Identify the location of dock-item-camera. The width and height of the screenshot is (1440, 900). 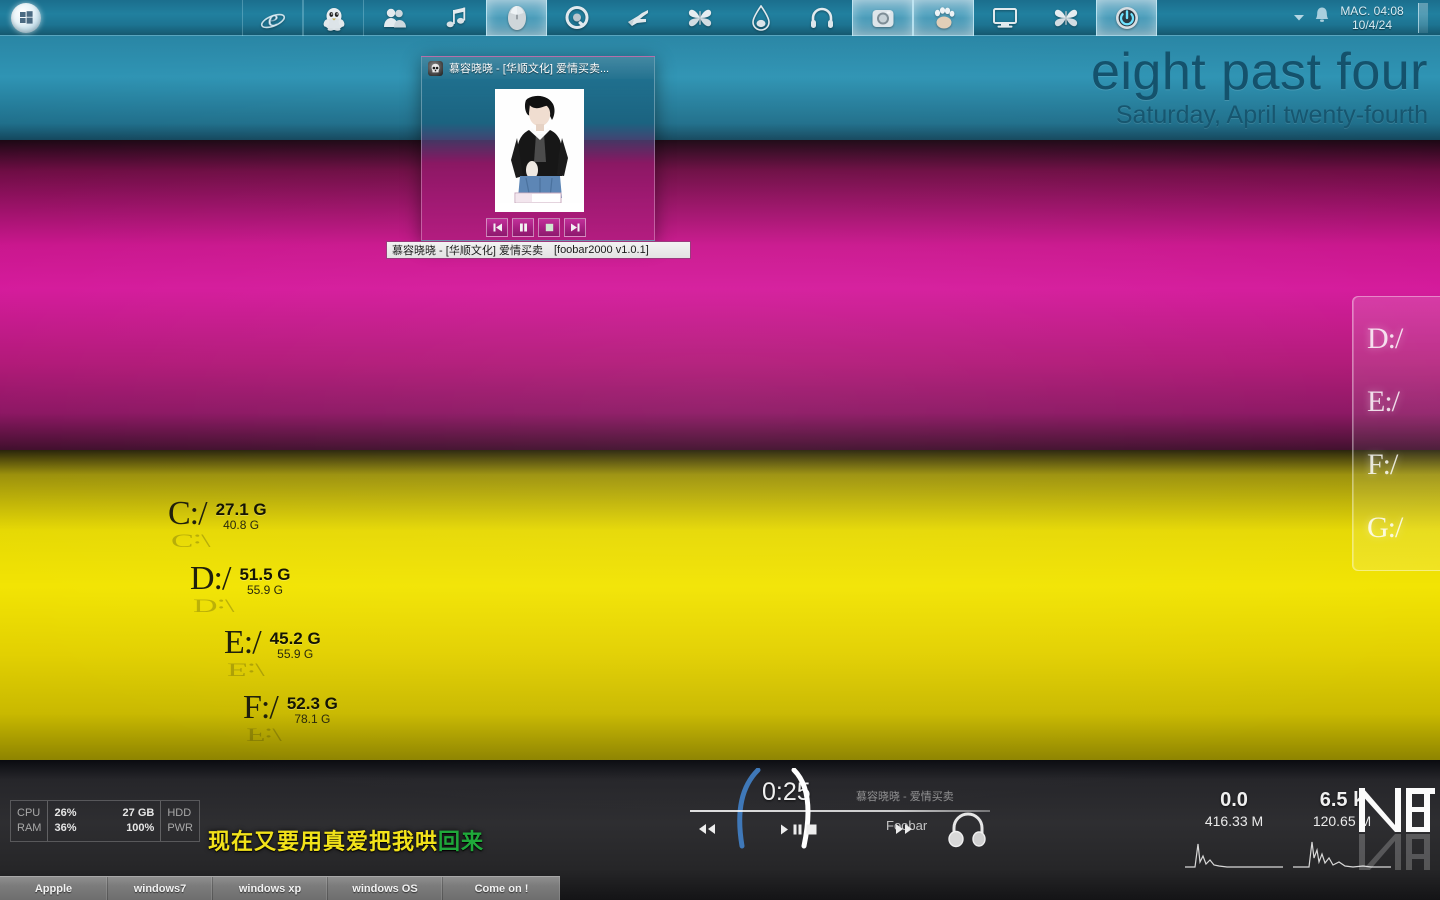
(882, 18).